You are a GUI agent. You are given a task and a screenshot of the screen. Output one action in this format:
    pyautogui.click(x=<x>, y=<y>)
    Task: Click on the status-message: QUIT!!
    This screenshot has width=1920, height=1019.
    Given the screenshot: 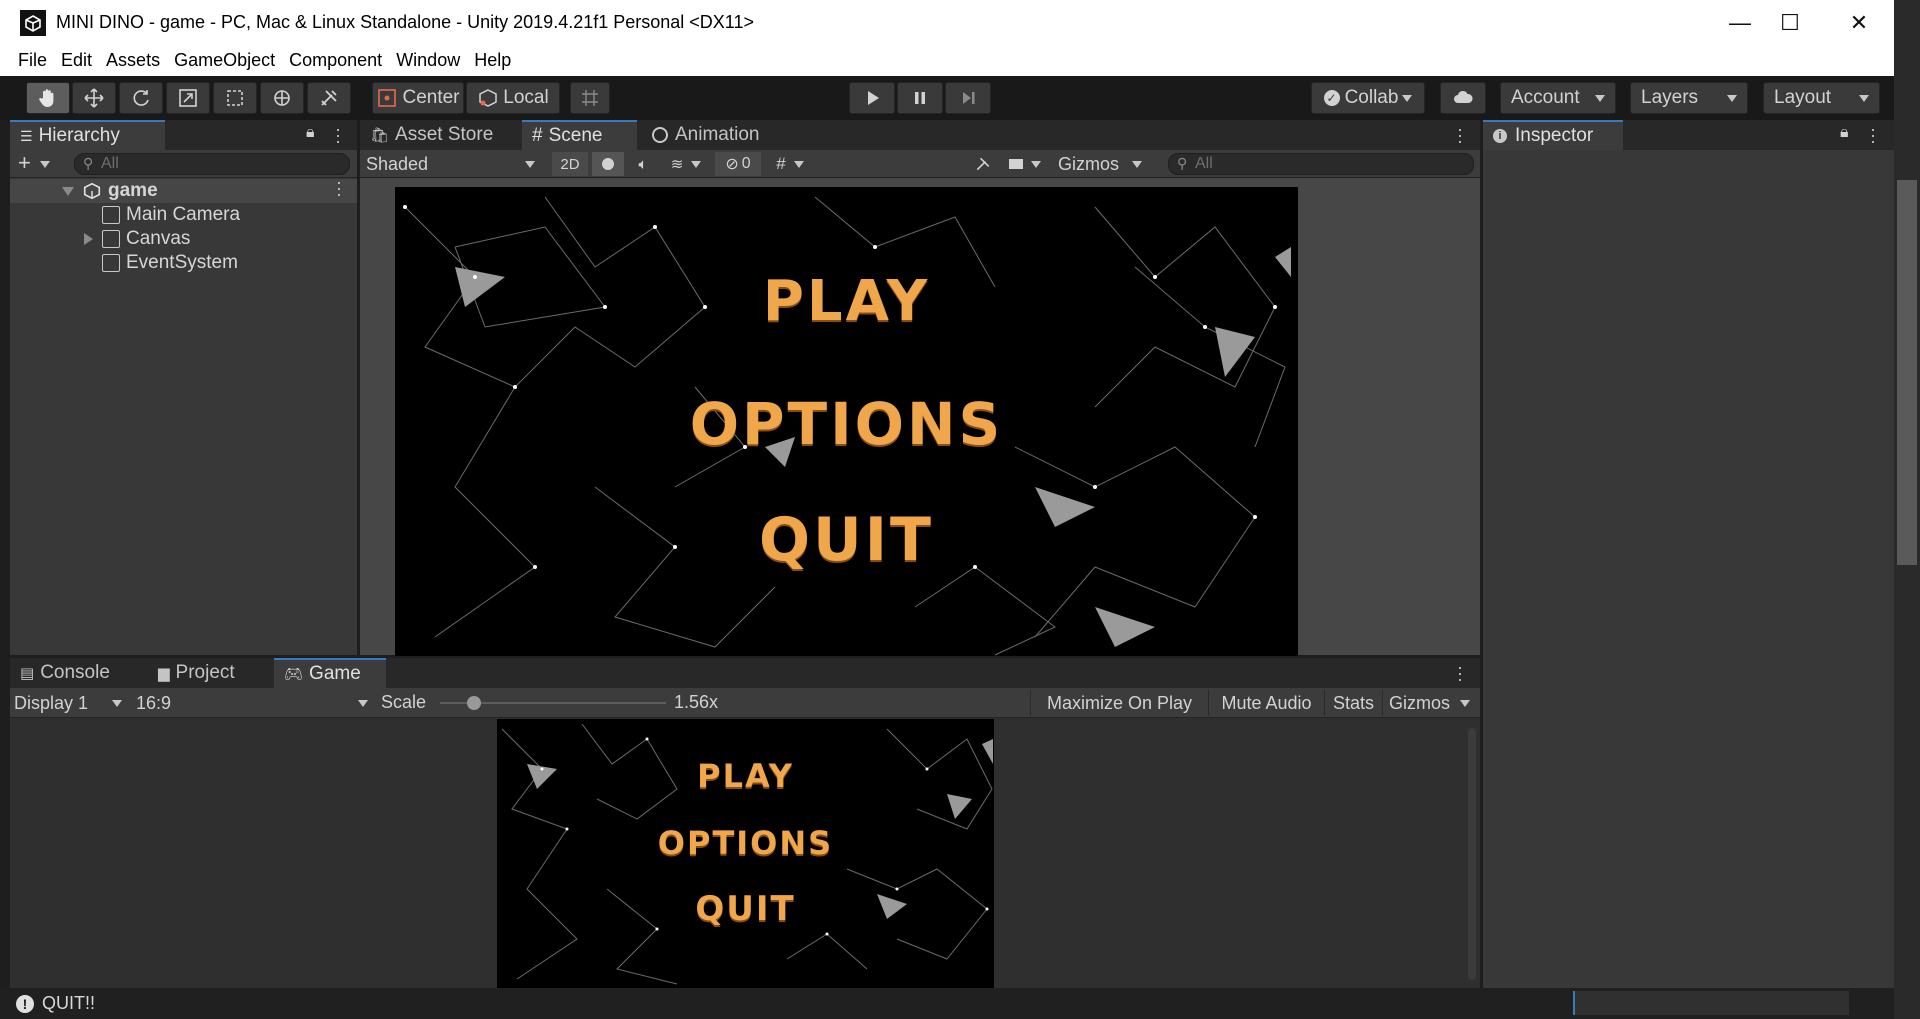 What is the action you would take?
    pyautogui.click(x=68, y=1003)
    